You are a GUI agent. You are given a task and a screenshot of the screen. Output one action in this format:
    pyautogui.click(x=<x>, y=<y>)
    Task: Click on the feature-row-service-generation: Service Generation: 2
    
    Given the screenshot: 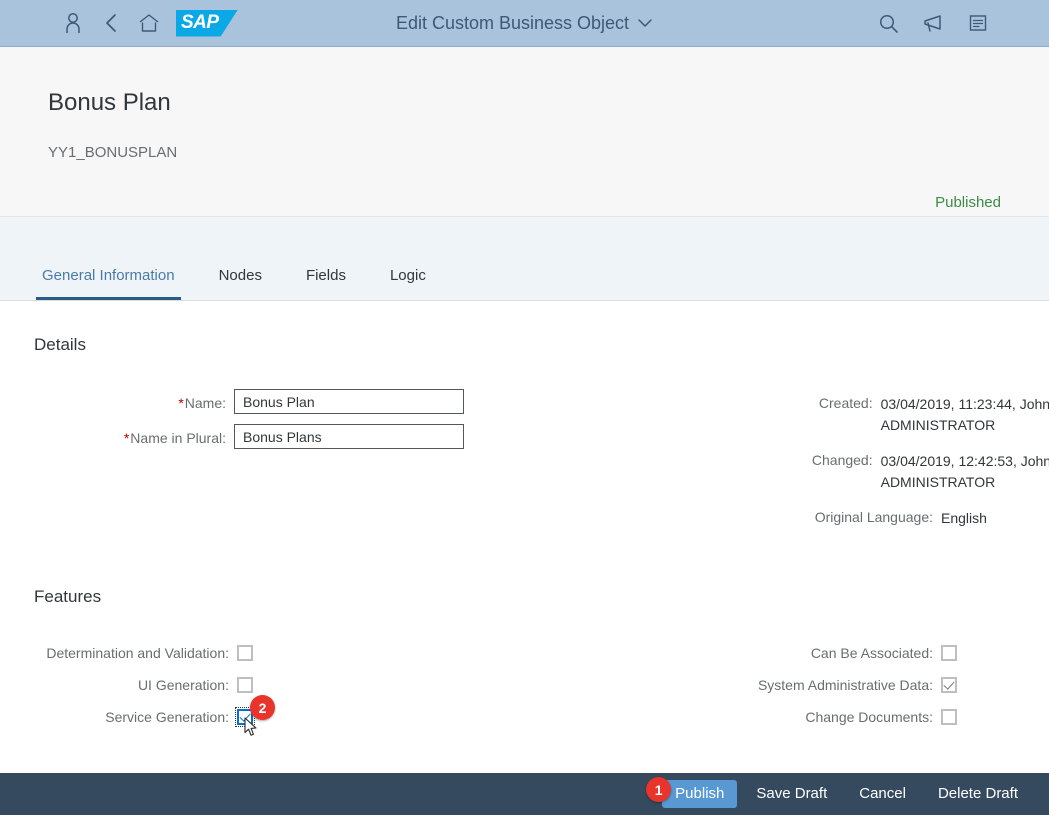 What is the action you would take?
    pyautogui.click(x=304, y=715)
    